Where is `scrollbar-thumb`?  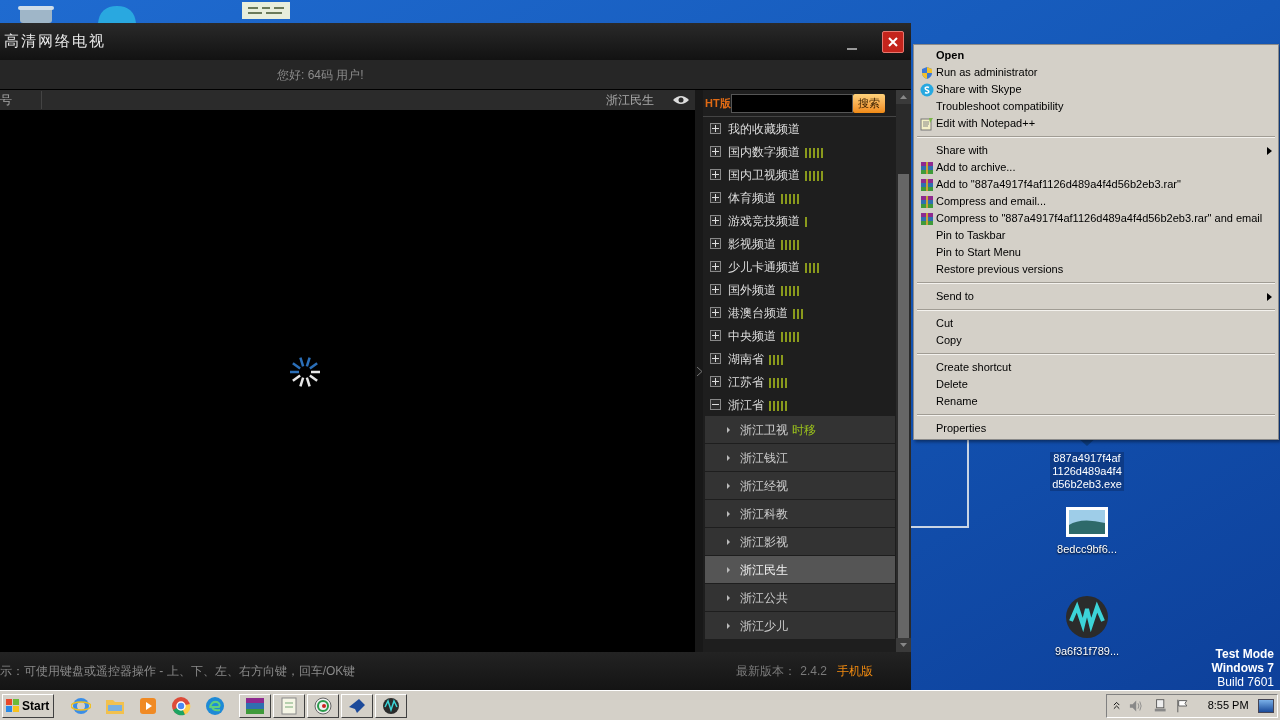 scrollbar-thumb is located at coordinates (903, 406).